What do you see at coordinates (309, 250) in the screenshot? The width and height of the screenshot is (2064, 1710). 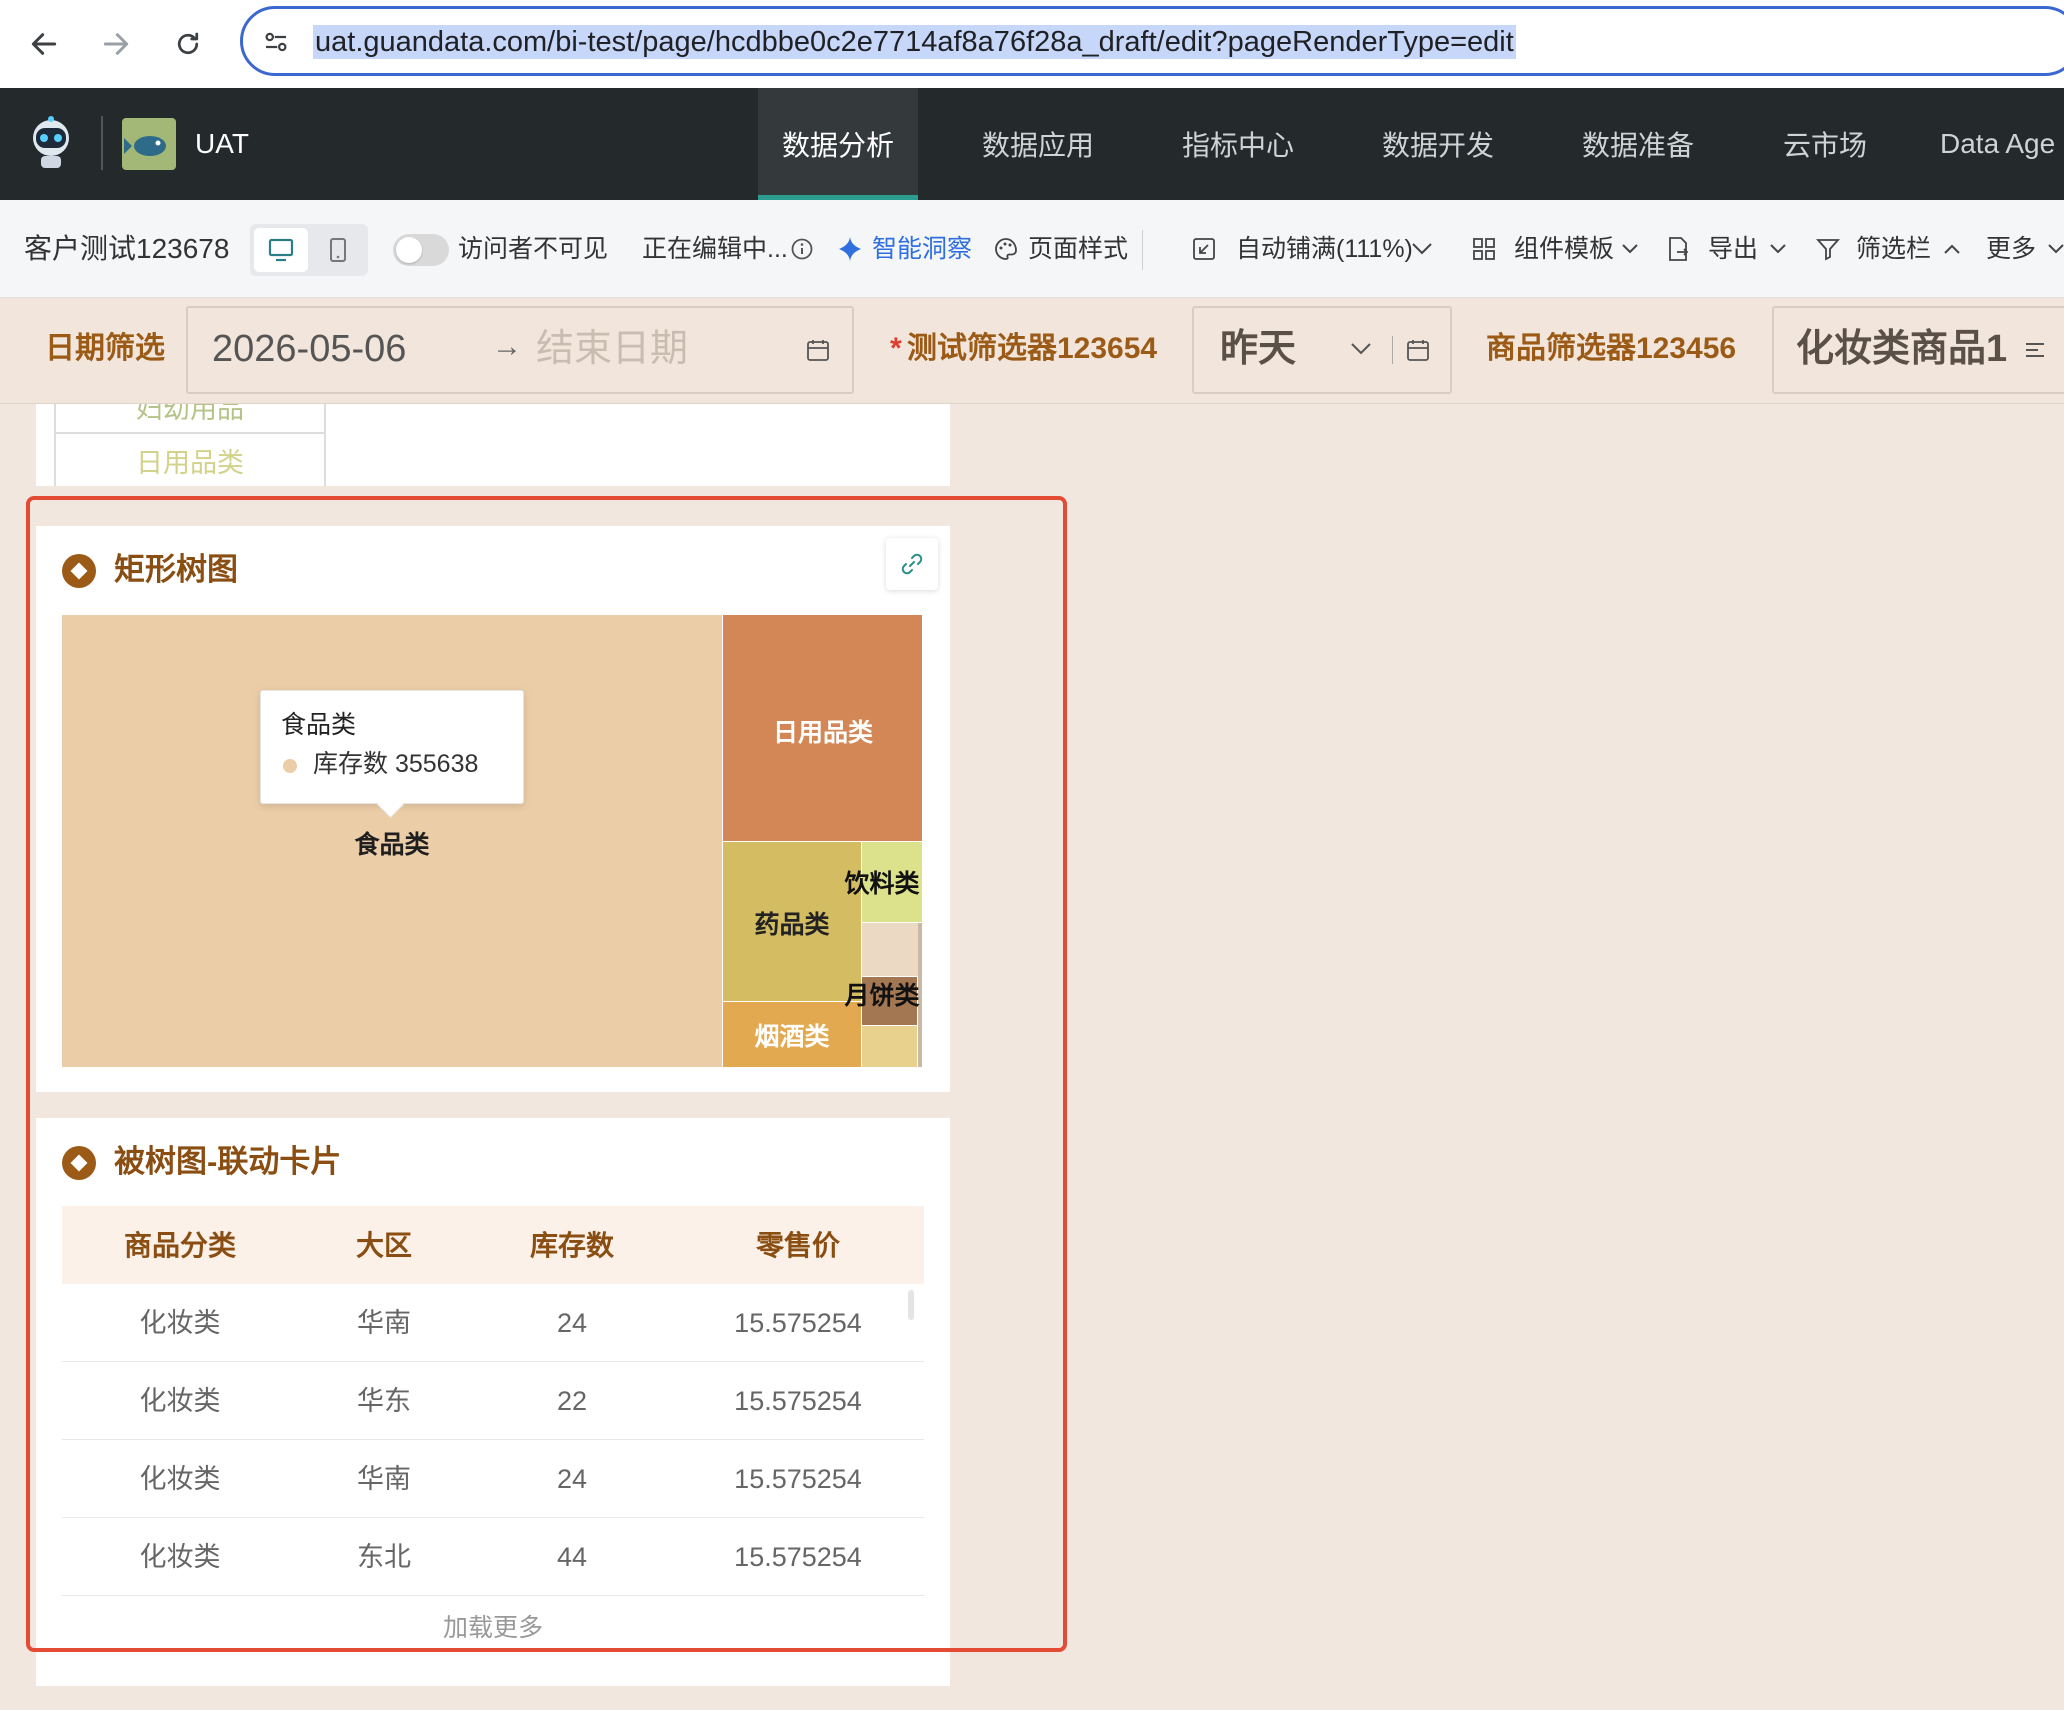 I see `device-switch` at bounding box center [309, 250].